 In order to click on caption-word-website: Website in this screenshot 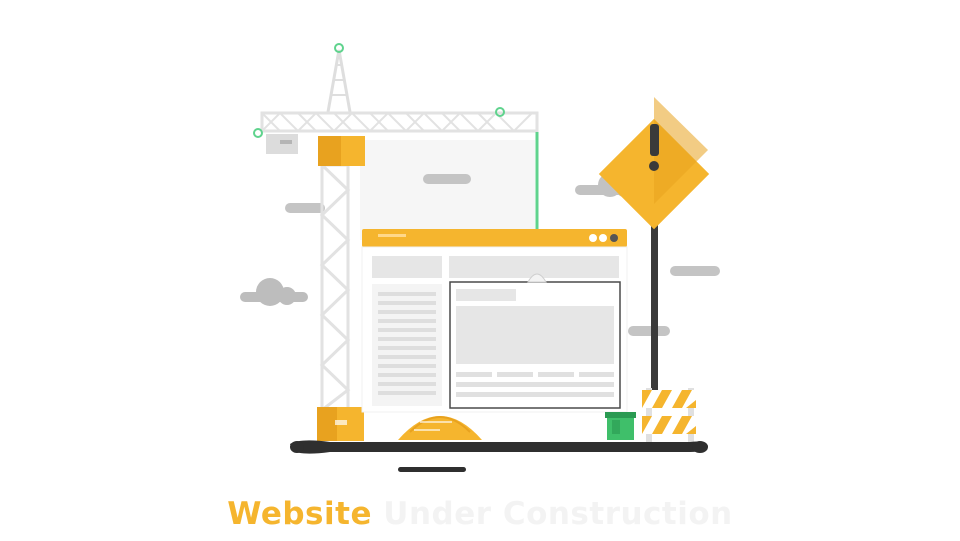, I will do `click(299, 514)`.